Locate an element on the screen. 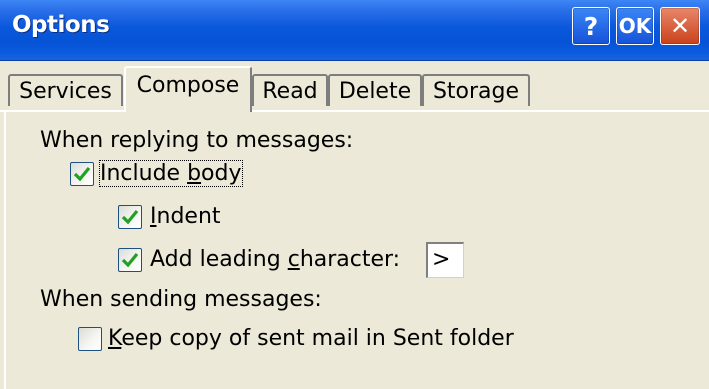 Image resolution: width=709 pixels, height=389 pixels. tab-strip: Services Compose Read Delete Storage is located at coordinates (354, 86).